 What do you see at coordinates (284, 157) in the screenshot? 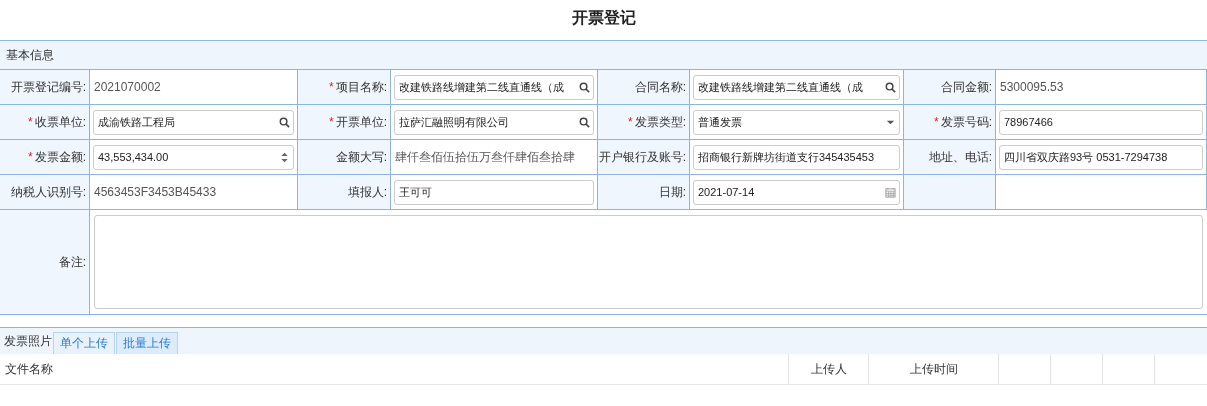
I see `spinner-icon` at bounding box center [284, 157].